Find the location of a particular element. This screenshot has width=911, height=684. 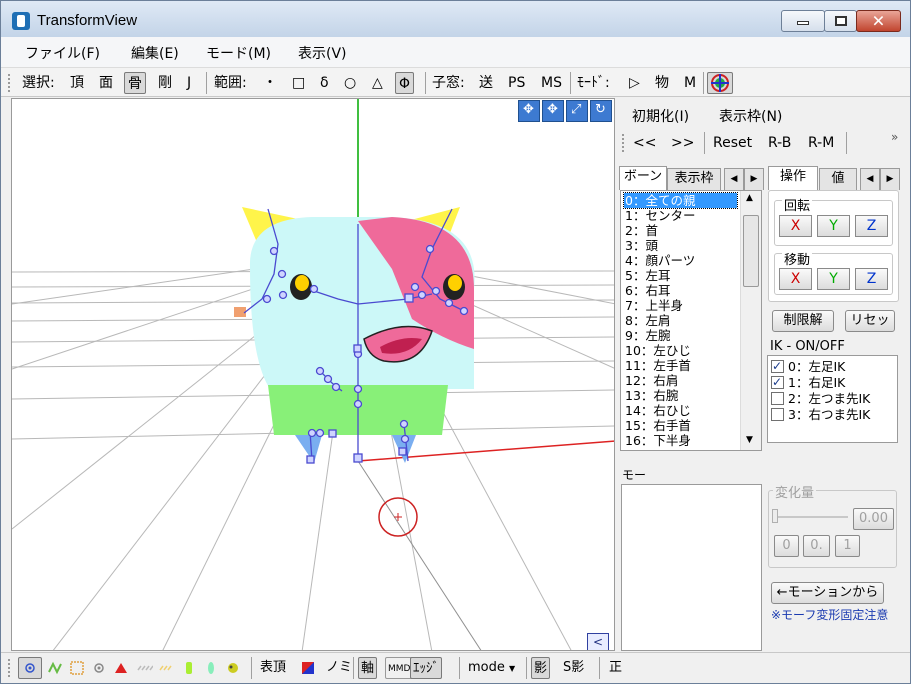

select-joint-button: J is located at coordinates (189, 83).